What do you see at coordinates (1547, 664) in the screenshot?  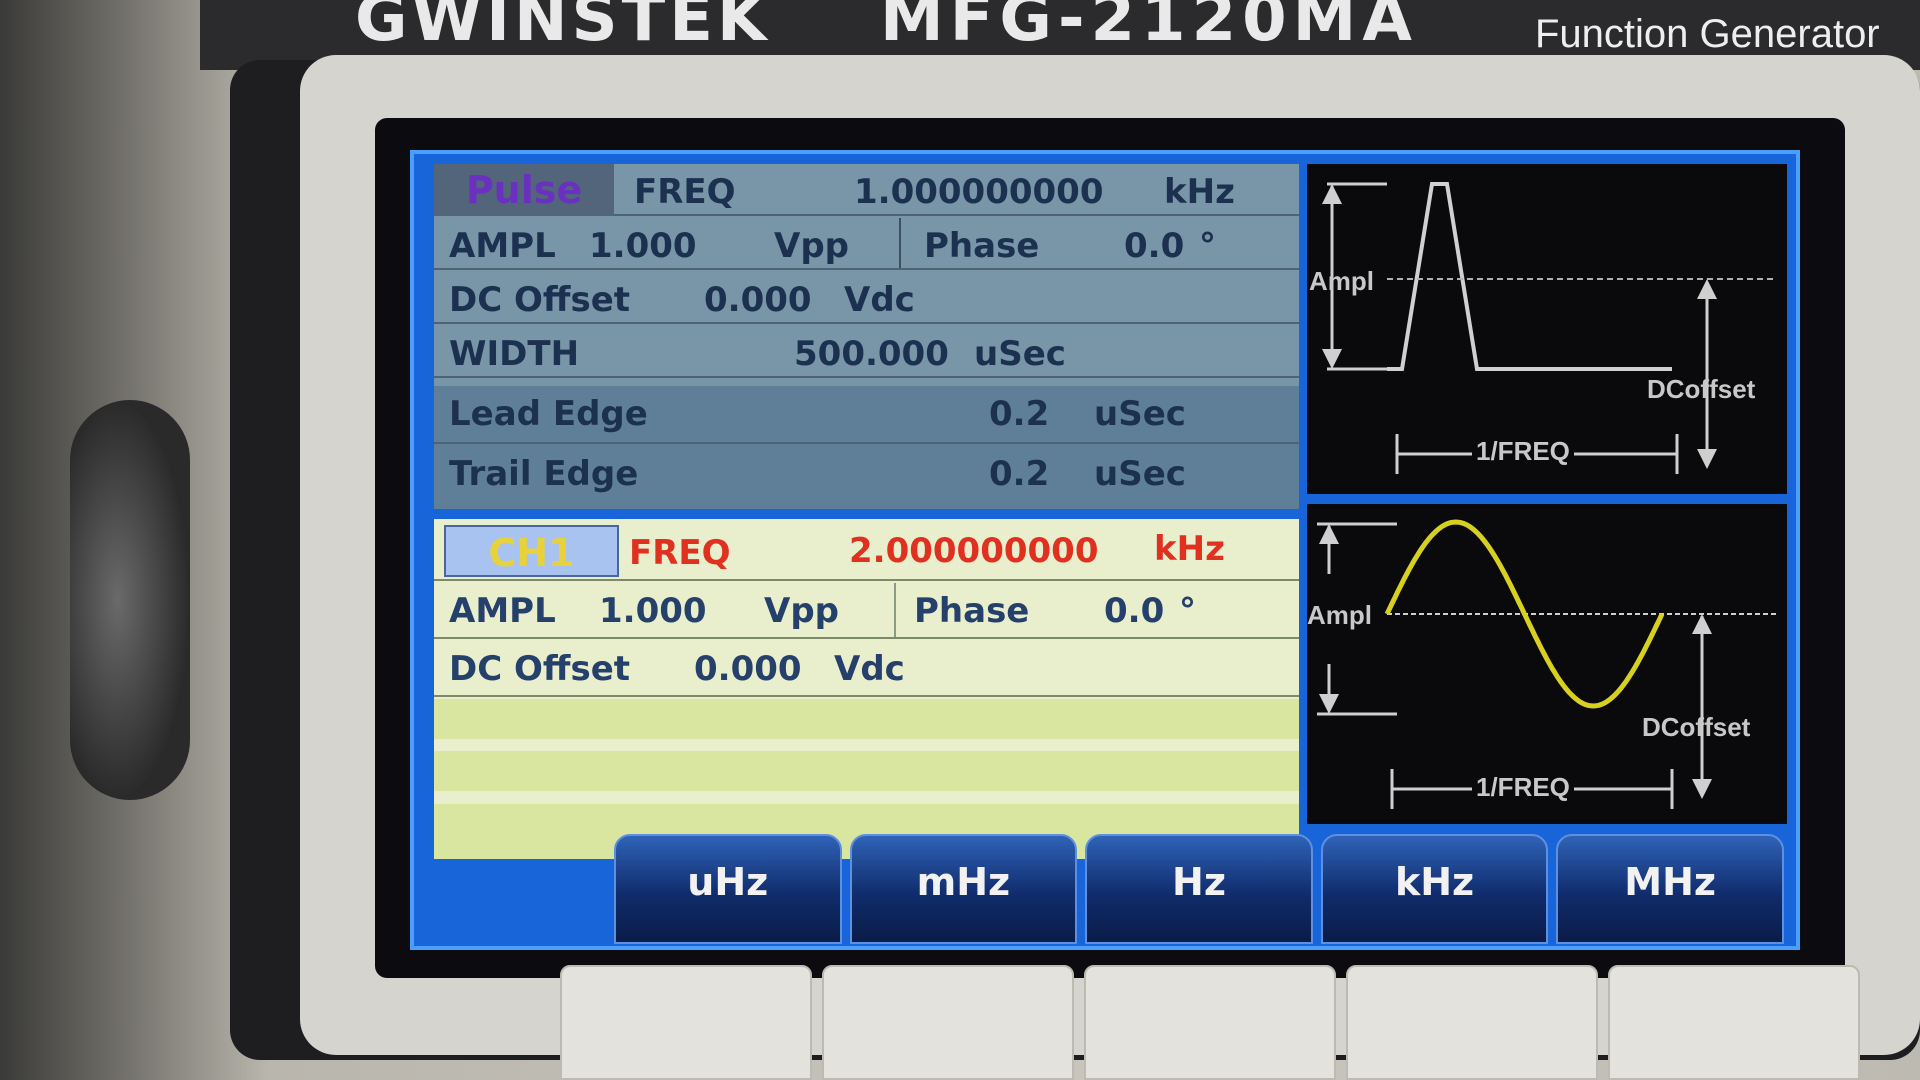 I see `sine-waveform-diagram: Ampl DCoffset 1/FREQ` at bounding box center [1547, 664].